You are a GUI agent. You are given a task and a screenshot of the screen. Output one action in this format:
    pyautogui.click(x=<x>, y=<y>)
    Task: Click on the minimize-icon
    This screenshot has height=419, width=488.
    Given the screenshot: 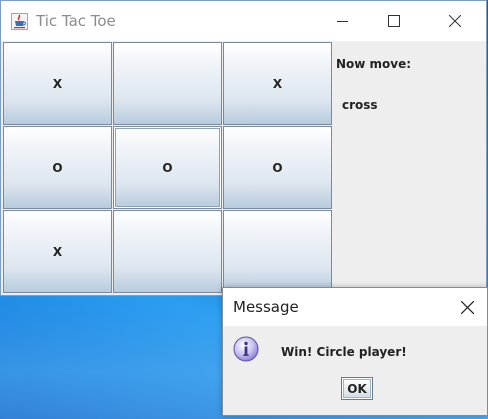 What is the action you would take?
    pyautogui.click(x=342, y=21)
    